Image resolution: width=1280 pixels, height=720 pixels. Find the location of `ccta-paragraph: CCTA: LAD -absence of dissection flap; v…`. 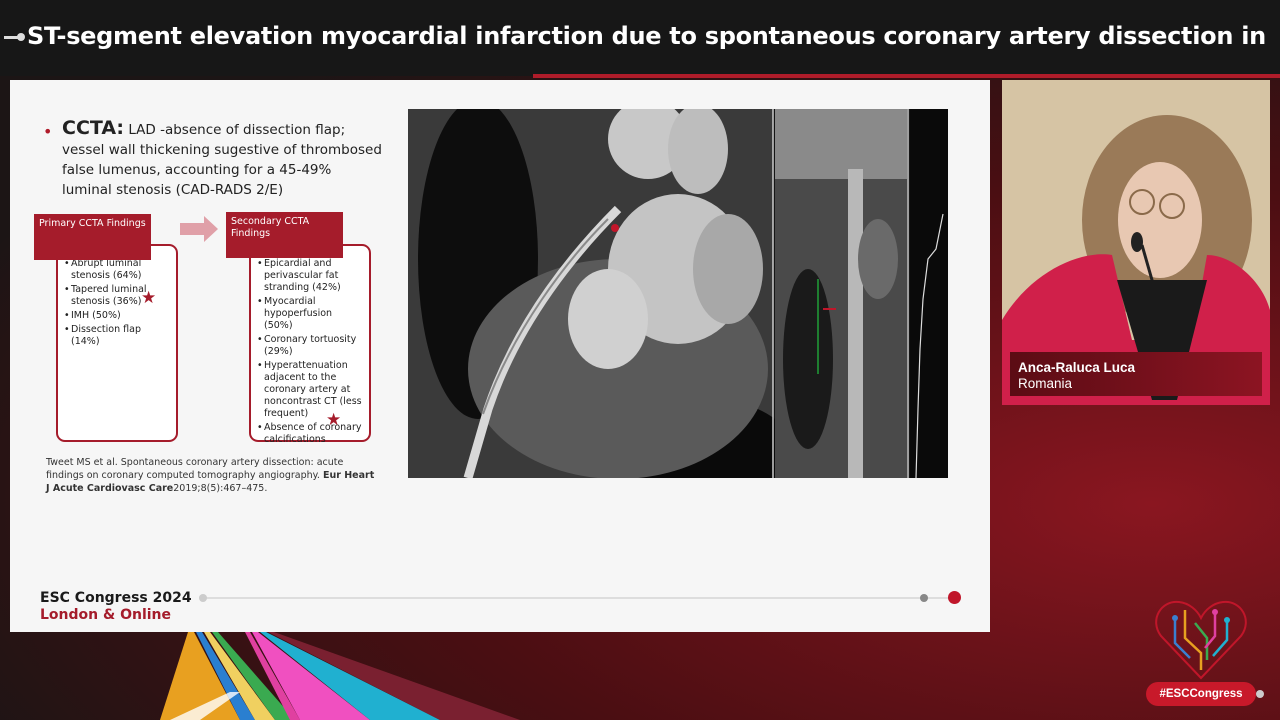

ccta-paragraph: CCTA: LAD -absence of dissection flap; v… is located at coordinates (222, 159).